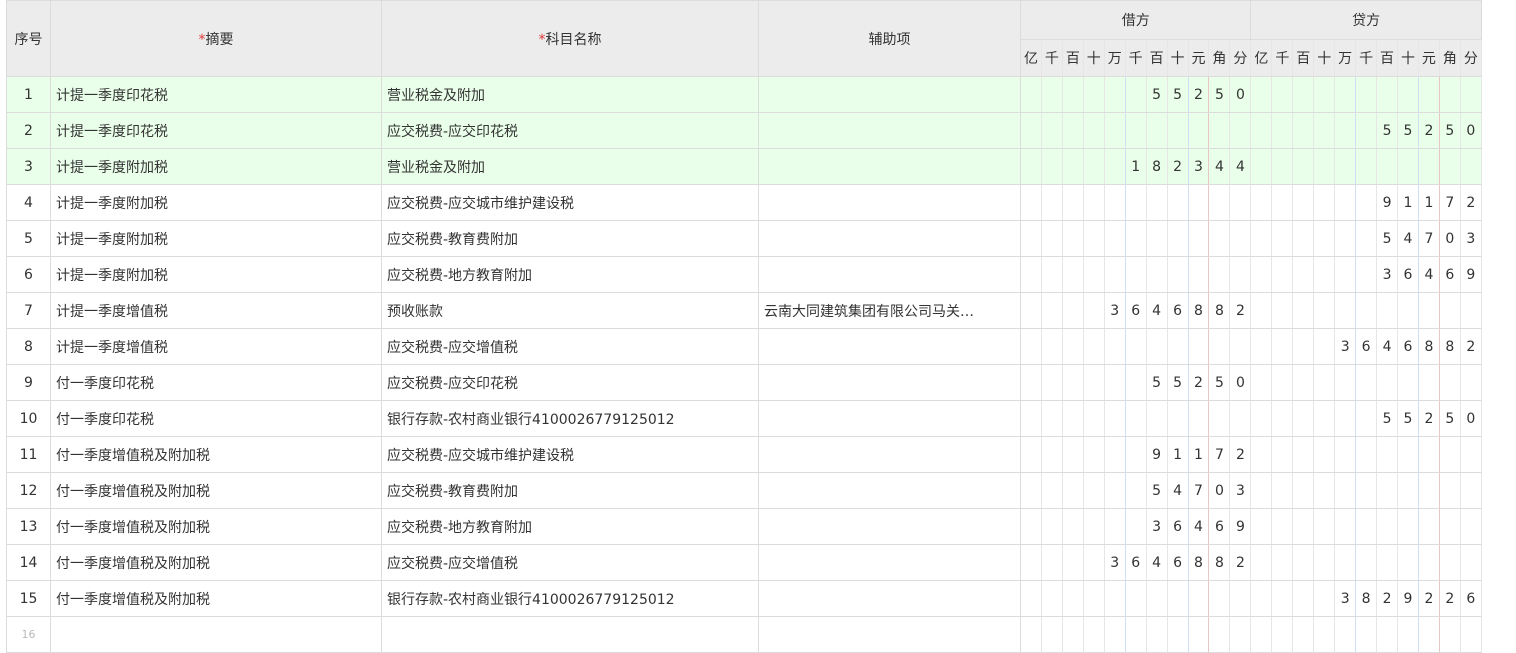 The height and width of the screenshot is (653, 1516). What do you see at coordinates (1240, 382) in the screenshot?
I see `debit-digit-cell: 0` at bounding box center [1240, 382].